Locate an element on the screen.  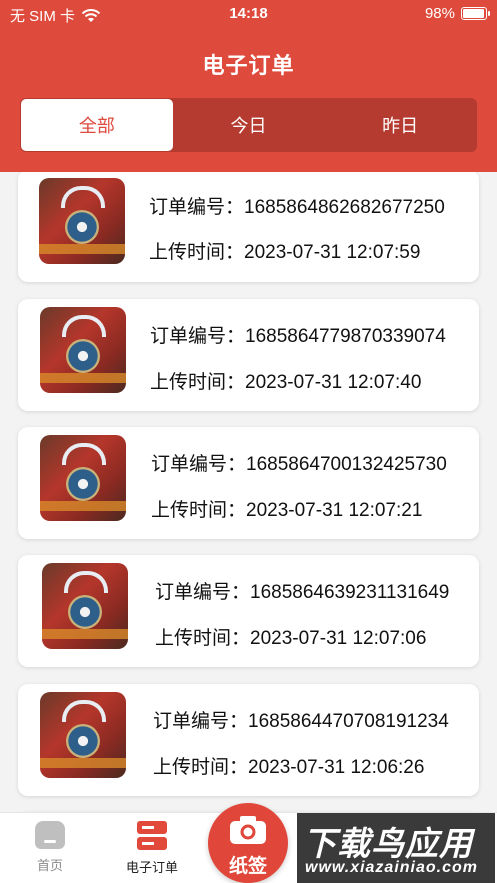
order-list-icon is located at coordinates (152, 836).